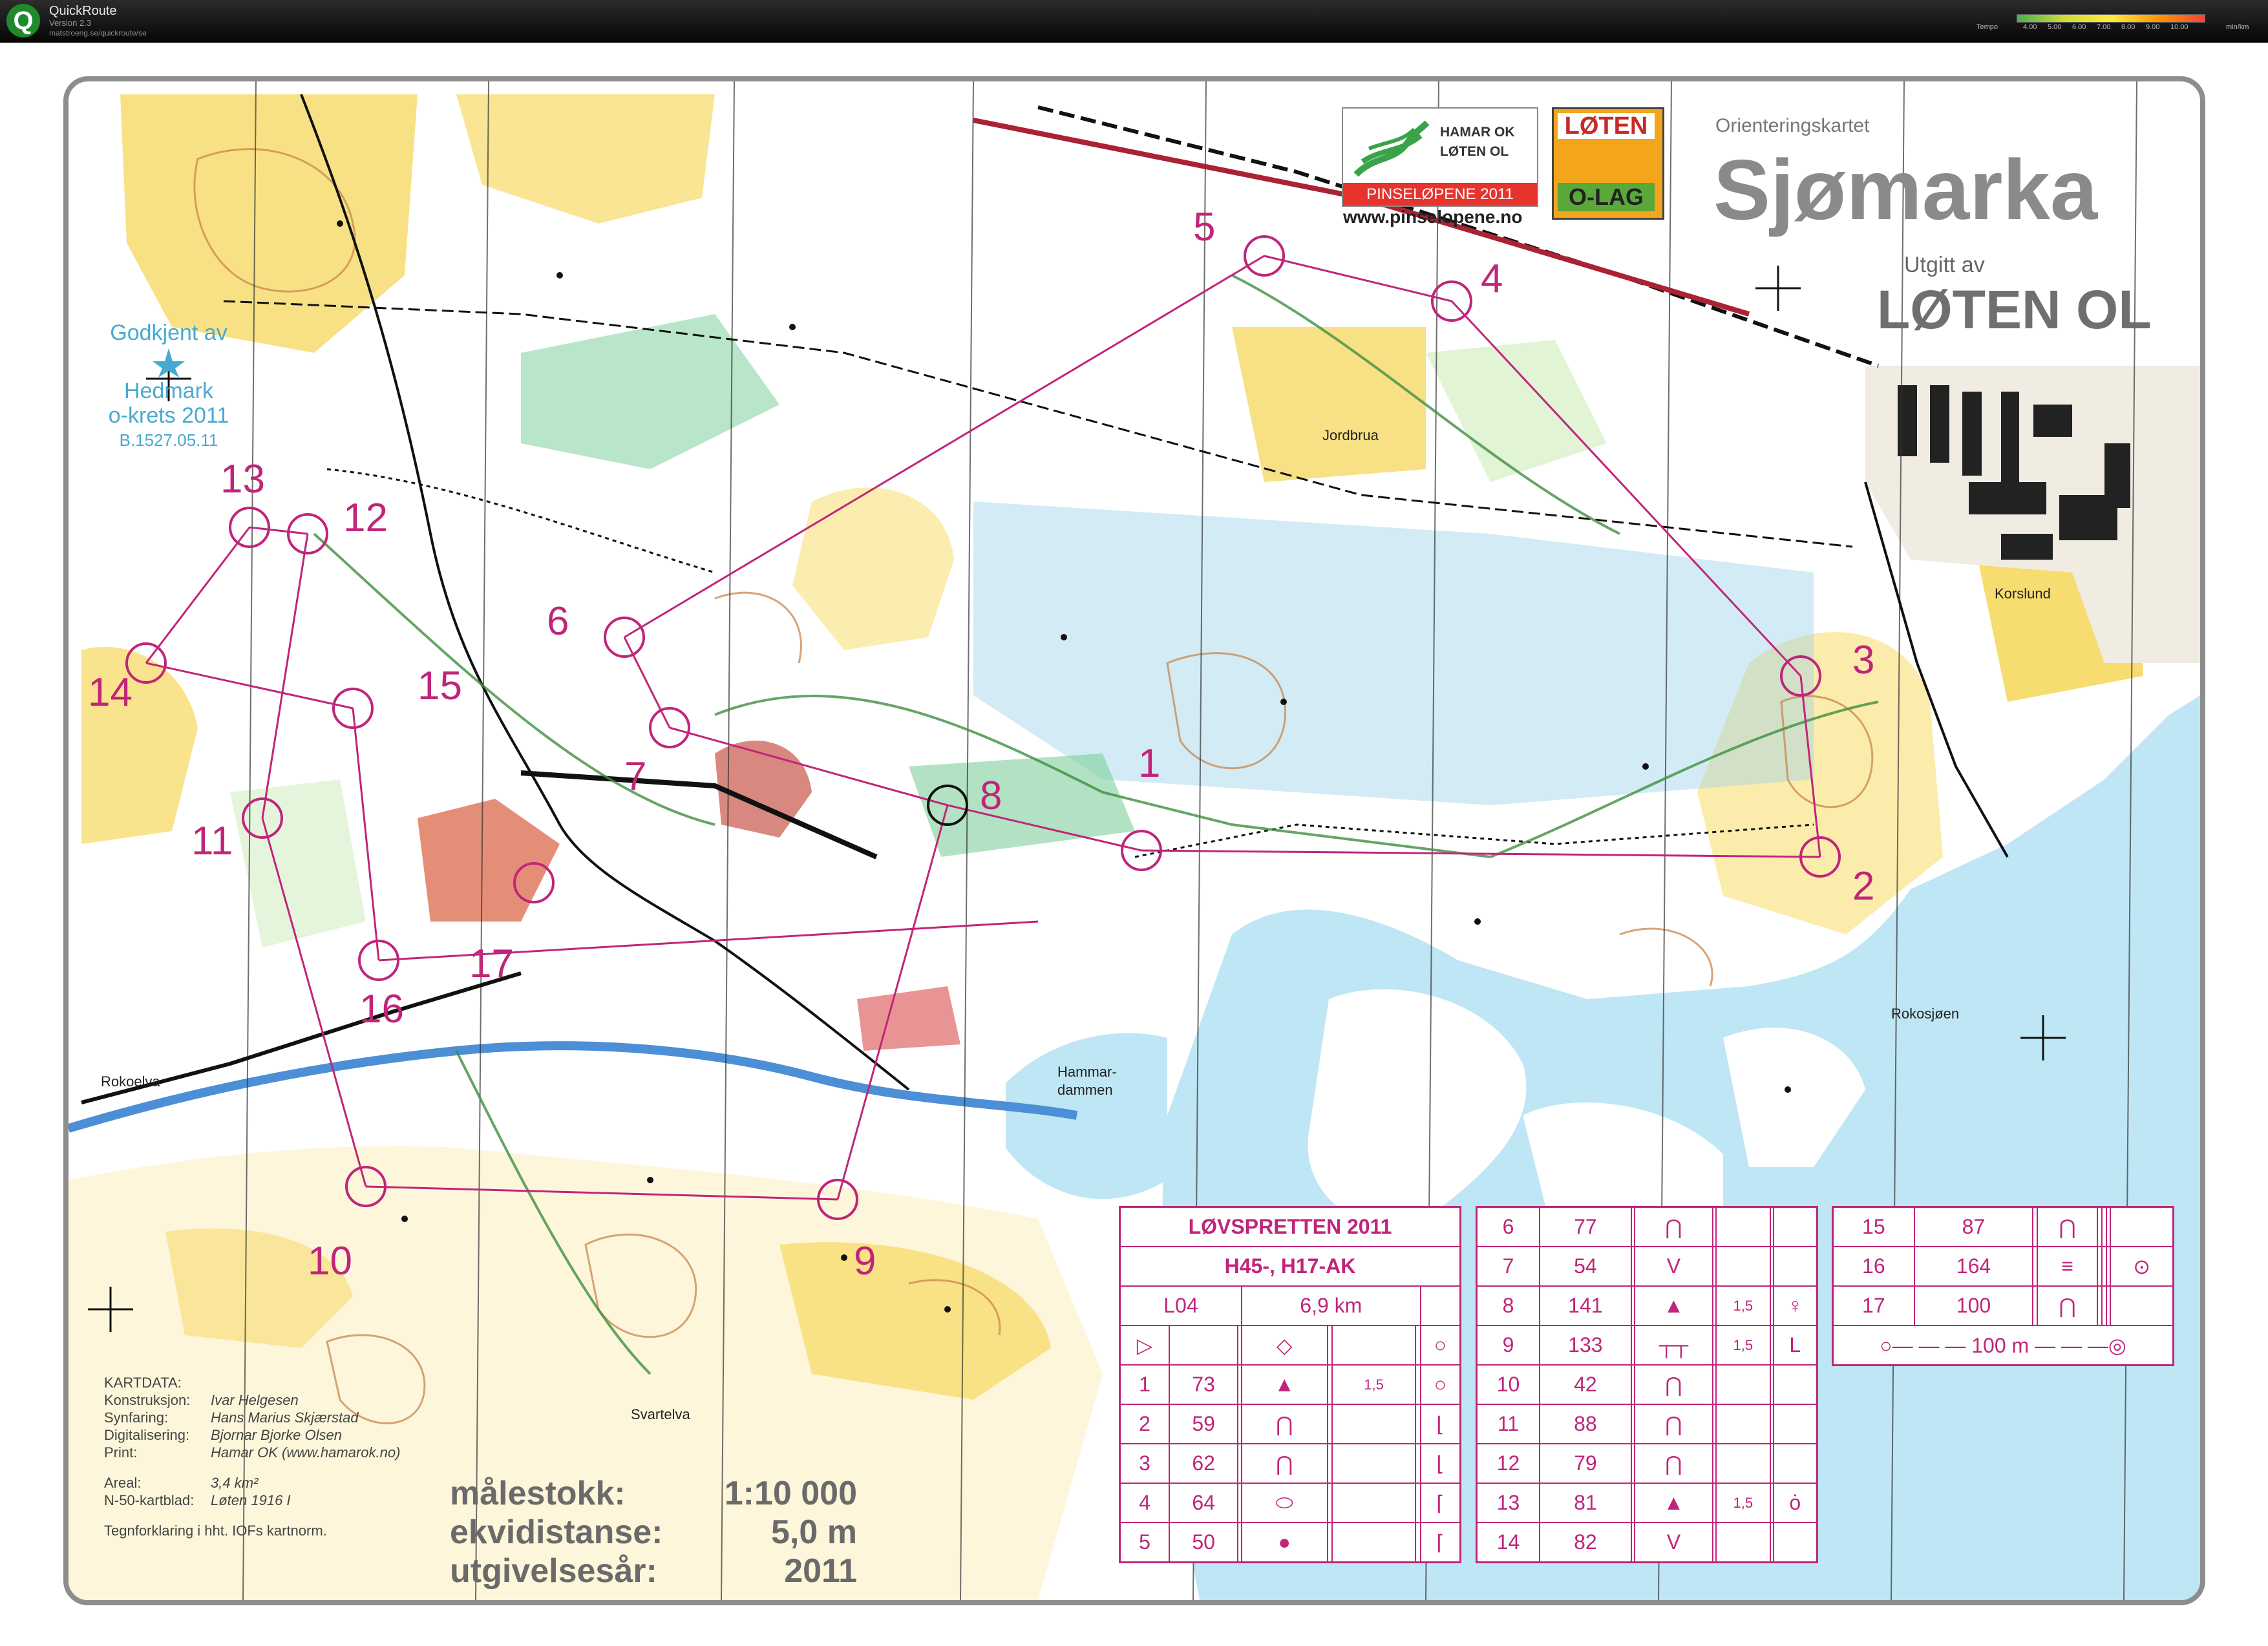 The height and width of the screenshot is (1646, 2268). I want to click on control-code: 82, so click(1585, 1543).